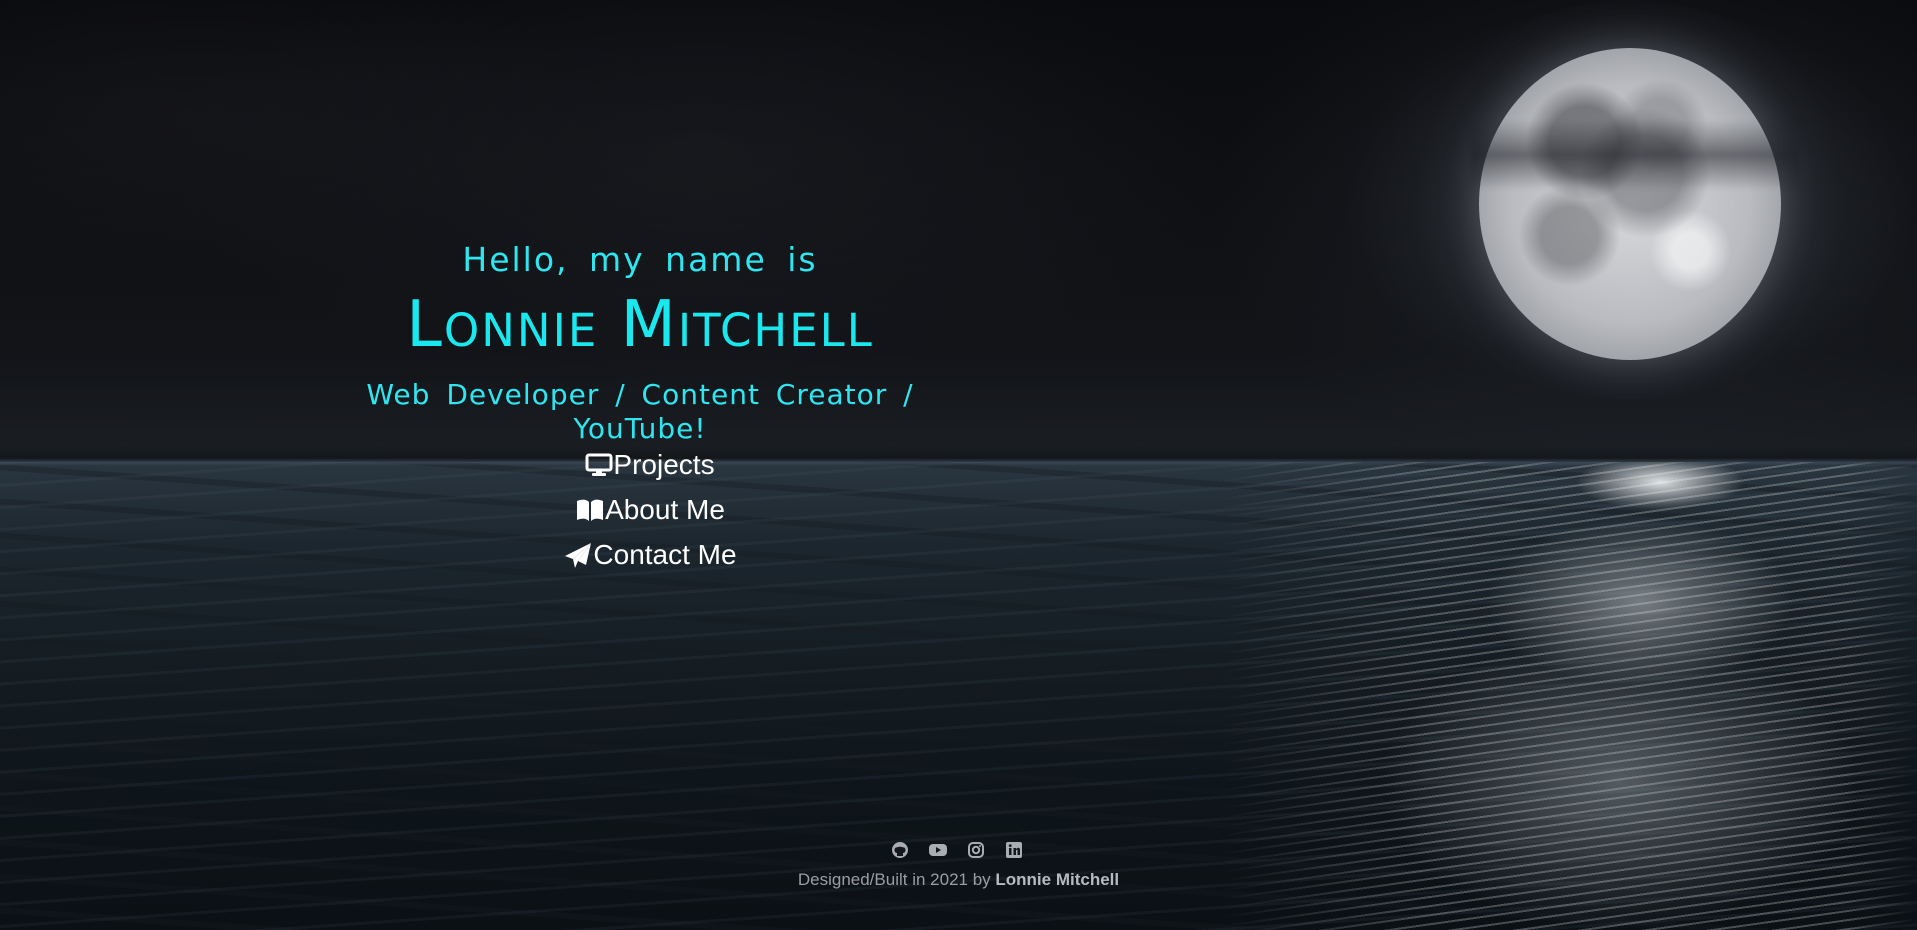 This screenshot has width=1917, height=930. Describe the element at coordinates (640, 325) in the screenshot. I see `hero-name: Lonnie Mitchell` at that location.